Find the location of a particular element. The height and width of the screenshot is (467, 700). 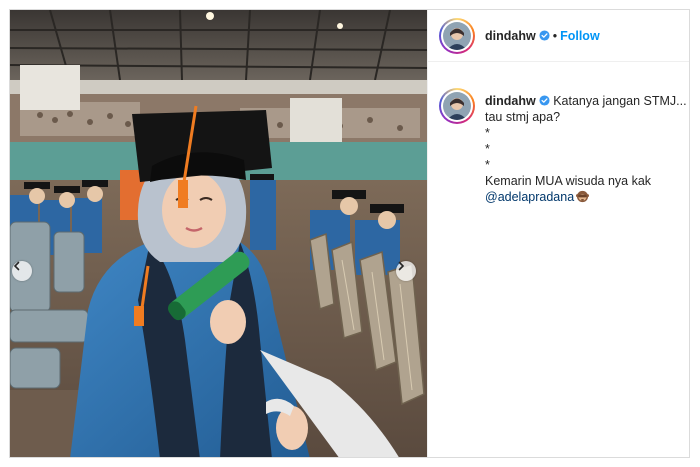

caption-avatar is located at coordinates (457, 106).